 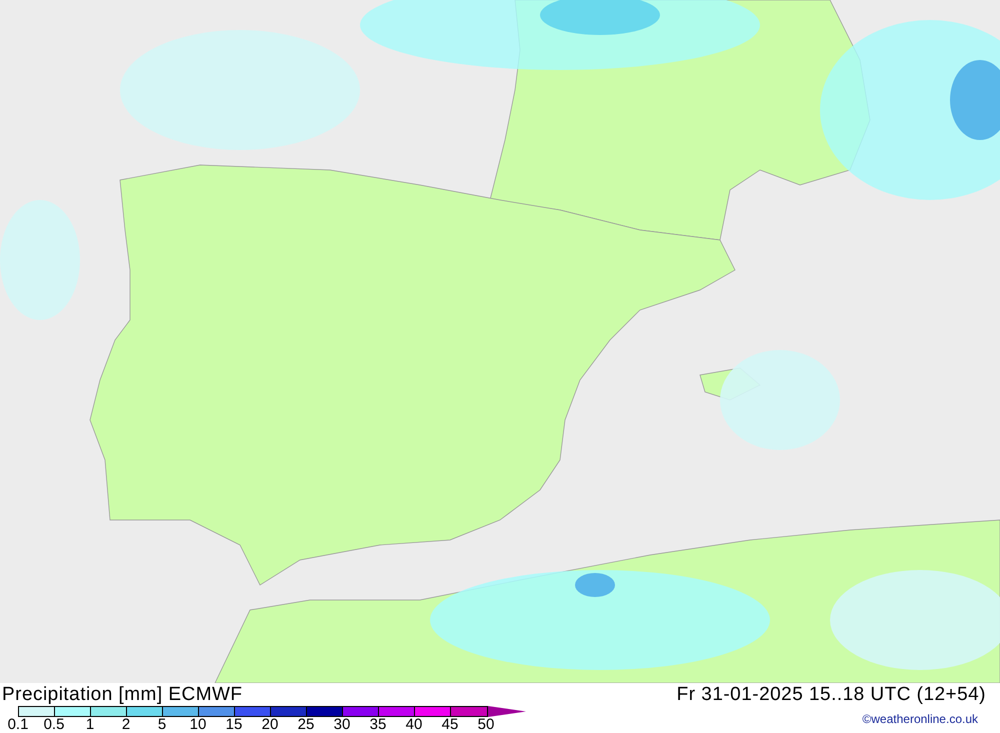 What do you see at coordinates (486, 725) in the screenshot?
I see `legend-label: 50` at bounding box center [486, 725].